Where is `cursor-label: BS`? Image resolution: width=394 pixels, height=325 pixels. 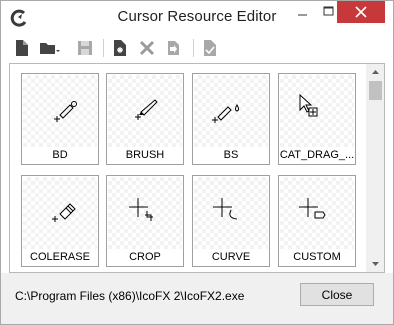 cursor-label: BS is located at coordinates (231, 155).